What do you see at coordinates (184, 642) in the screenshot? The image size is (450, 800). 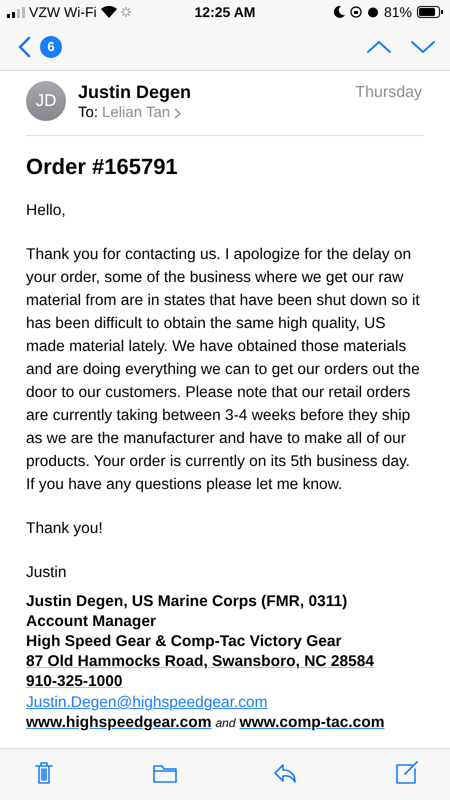 I see `signature-line: High Speed Gear & Comp-Tac Victory Gear` at bounding box center [184, 642].